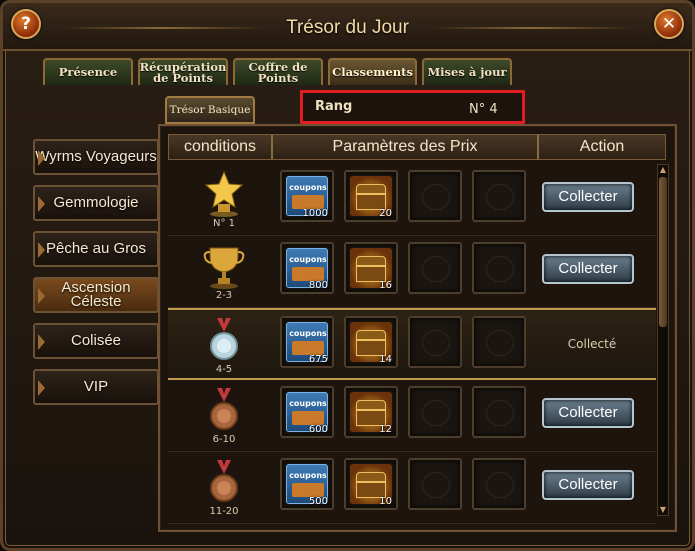  What do you see at coordinates (385, 501) in the screenshot?
I see `reward-quantity: 10` at bounding box center [385, 501].